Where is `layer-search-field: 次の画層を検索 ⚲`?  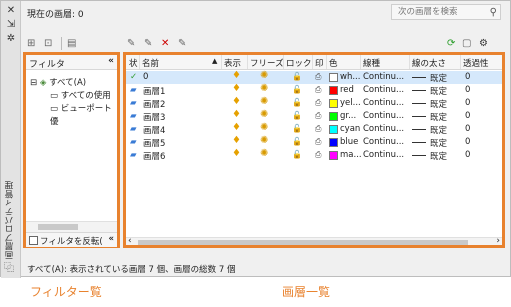 layer-search-field: 次の画層を検索 ⚲ is located at coordinates (446, 12).